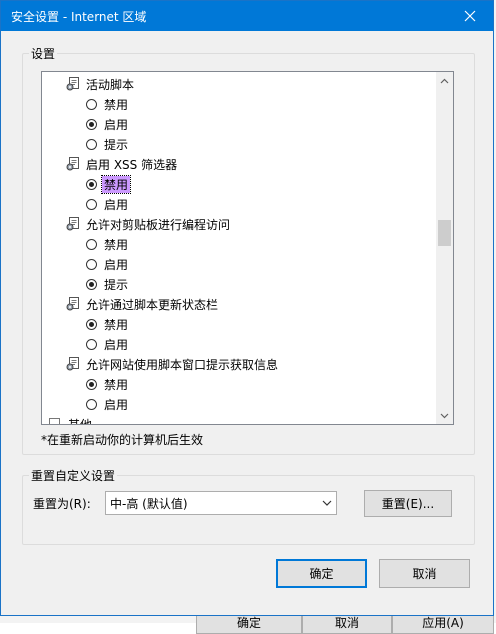 The width and height of the screenshot is (496, 634). I want to click on settings-category: 允许网站使用脚本窗口提示获取信息, so click(172, 364).